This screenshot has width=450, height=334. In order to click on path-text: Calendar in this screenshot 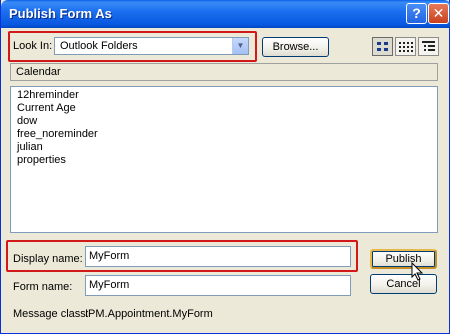, I will do `click(38, 72)`.